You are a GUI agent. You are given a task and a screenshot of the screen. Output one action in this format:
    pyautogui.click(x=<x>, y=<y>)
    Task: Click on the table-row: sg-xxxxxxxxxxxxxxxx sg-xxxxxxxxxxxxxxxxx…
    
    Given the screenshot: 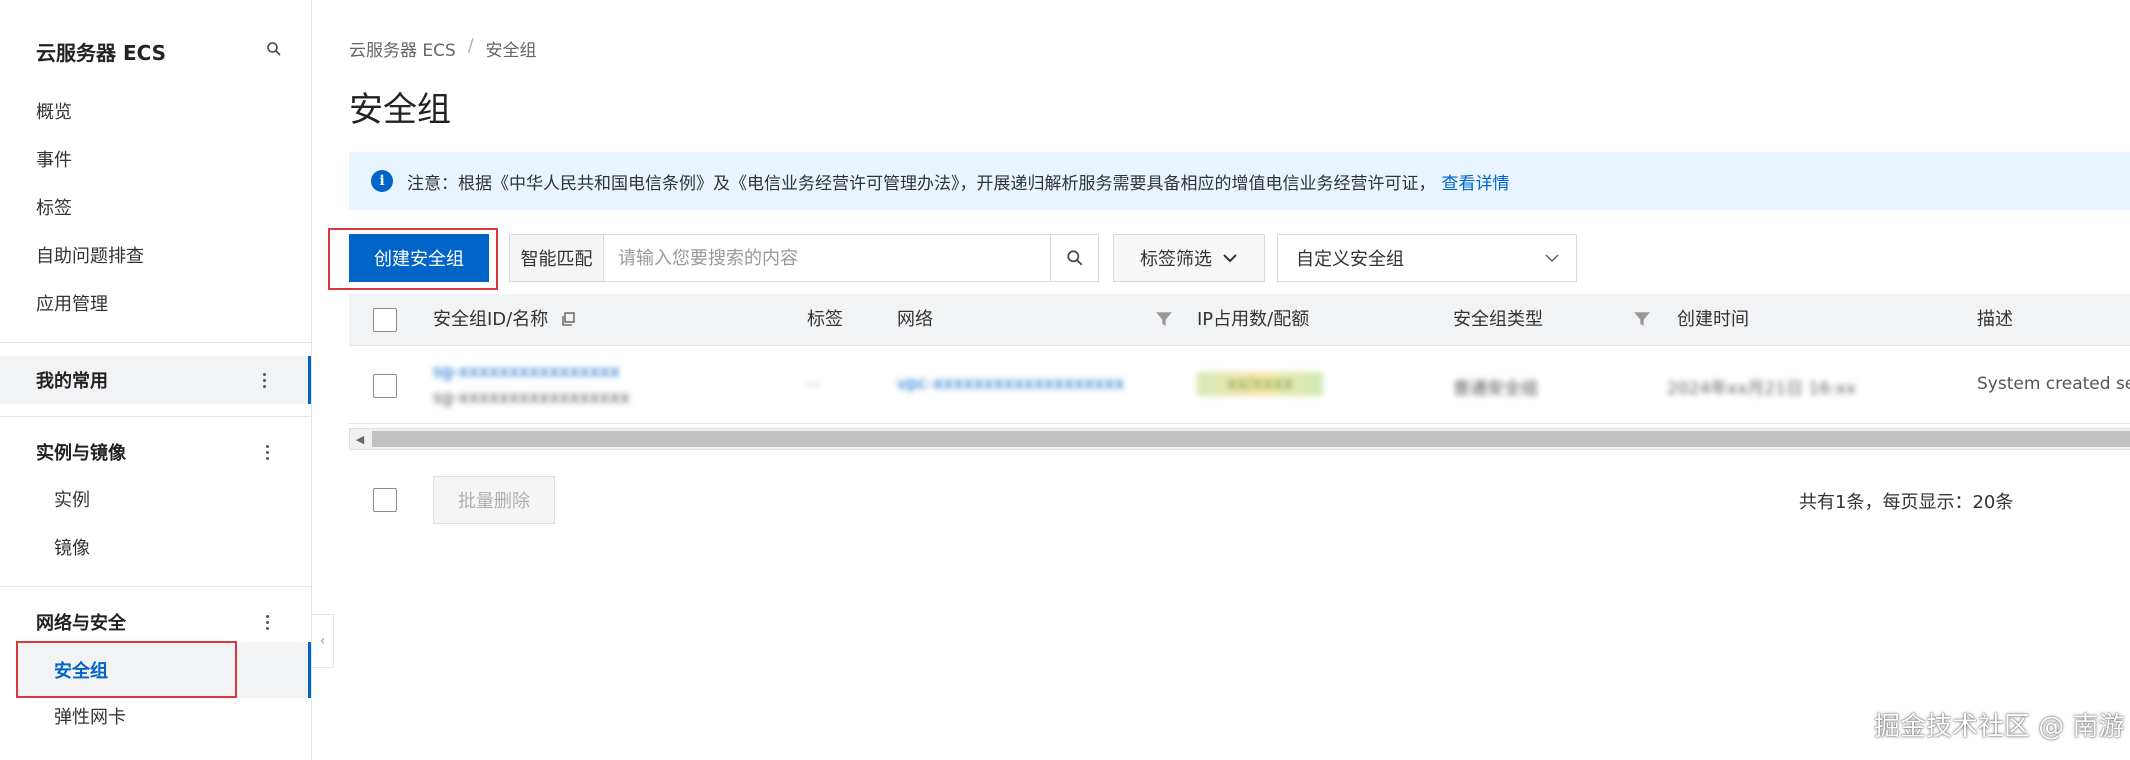 What is the action you would take?
    pyautogui.click(x=1239, y=385)
    